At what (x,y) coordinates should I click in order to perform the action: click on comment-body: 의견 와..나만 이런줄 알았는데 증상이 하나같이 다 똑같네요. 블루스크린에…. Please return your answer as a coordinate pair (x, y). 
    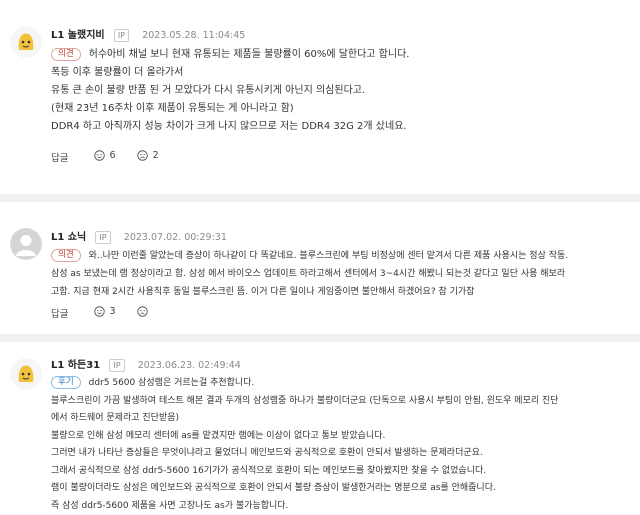
    Looking at the image, I should click on (341, 274).